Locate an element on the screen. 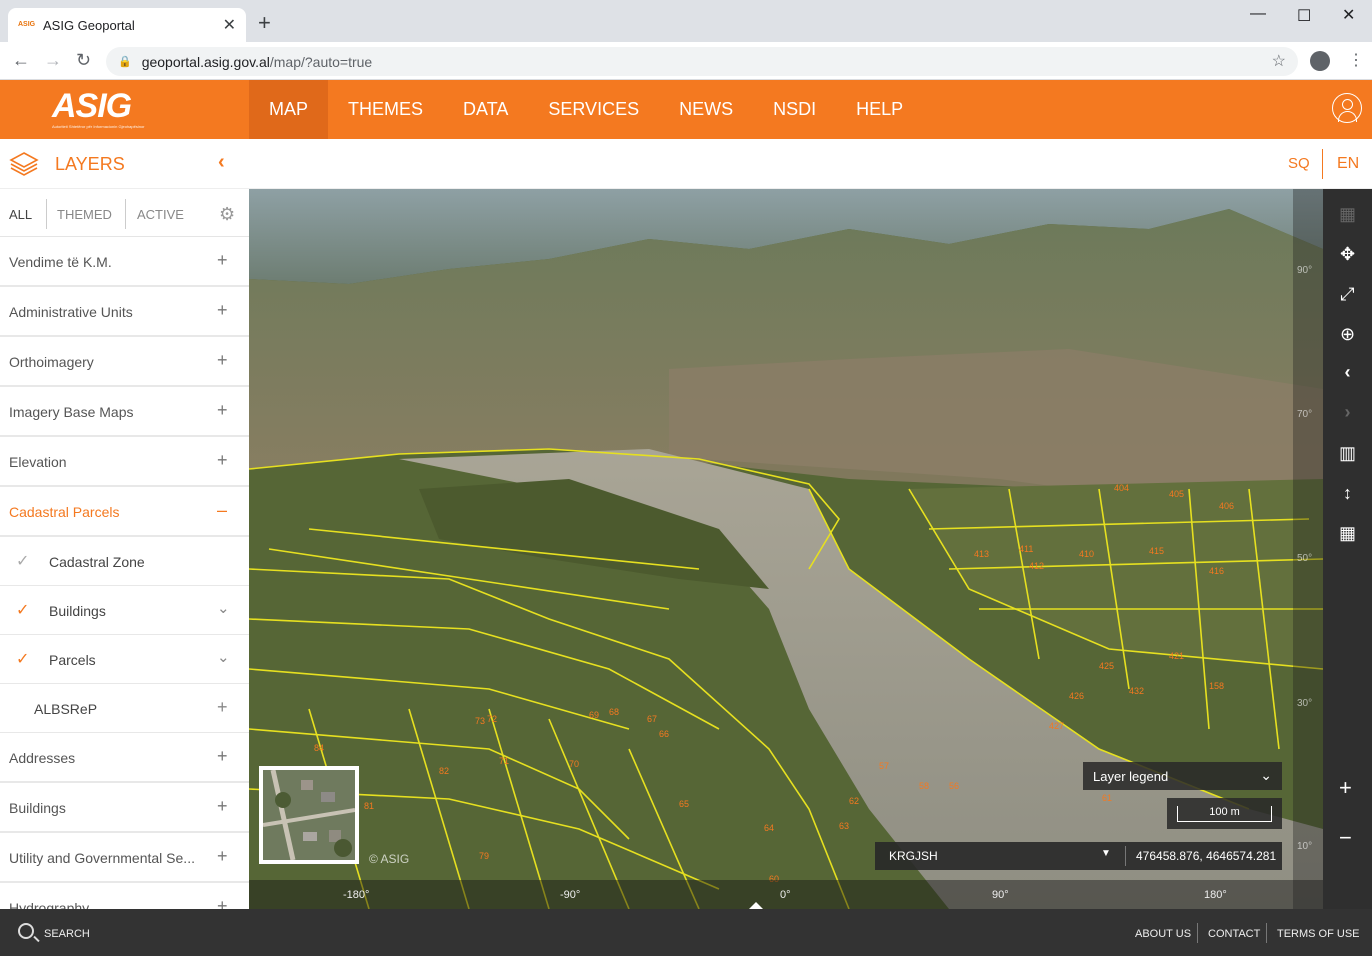  layer-group-row: Buildings + is located at coordinates (124, 808).